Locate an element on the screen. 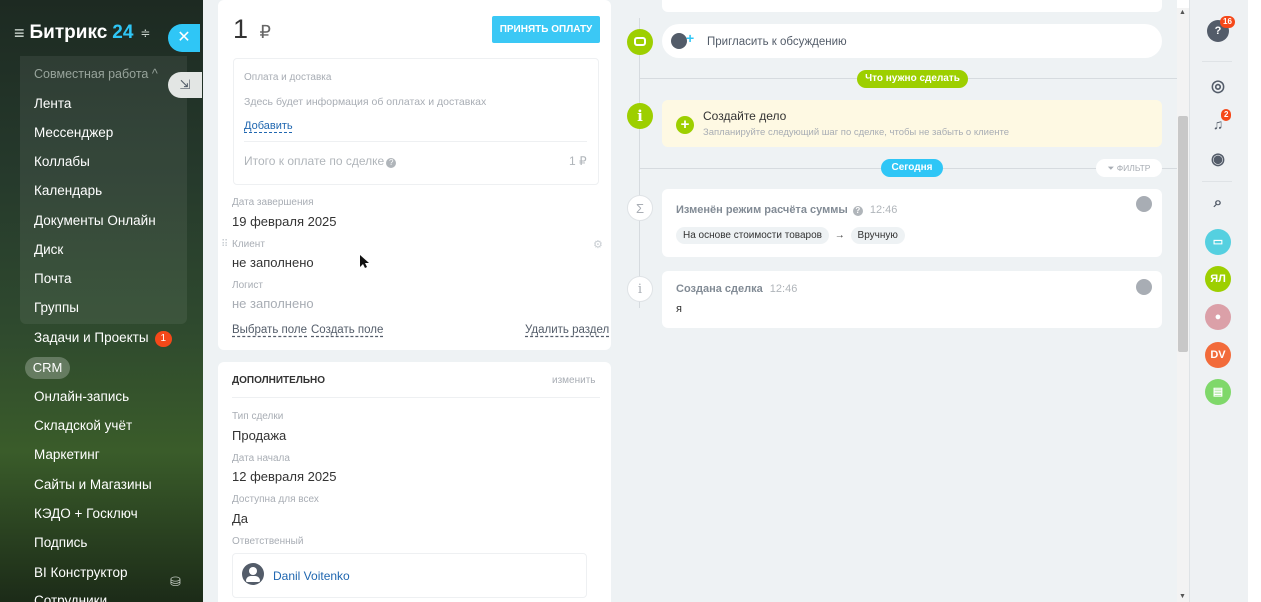  currency-symbol: ₽ is located at coordinates (265, 32).